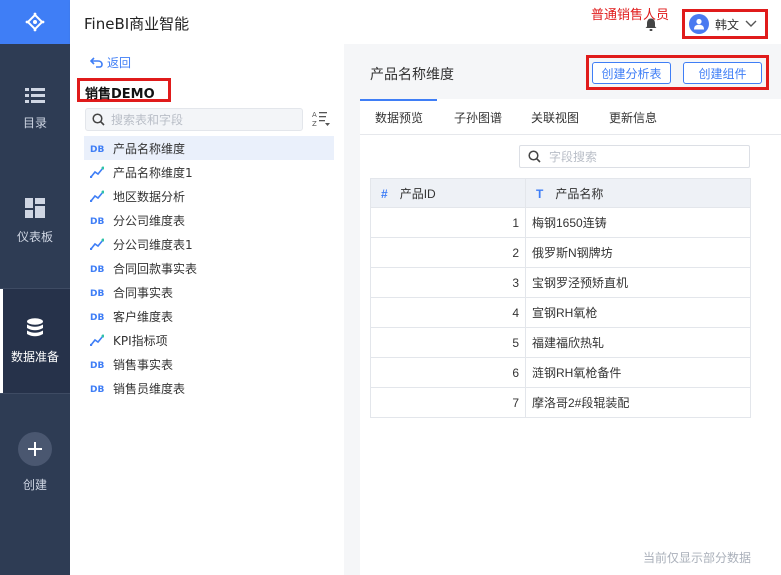 Image resolution: width=781 pixels, height=575 pixels. I want to click on table-row: 6 涟钢RH氧枪备件, so click(560, 372).